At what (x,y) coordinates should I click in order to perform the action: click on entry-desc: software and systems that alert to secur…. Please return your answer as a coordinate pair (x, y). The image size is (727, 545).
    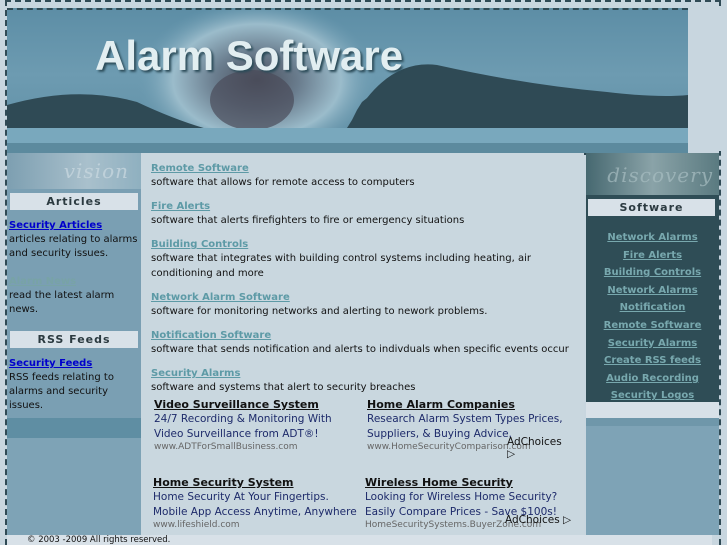
    Looking at the image, I should click on (283, 387).